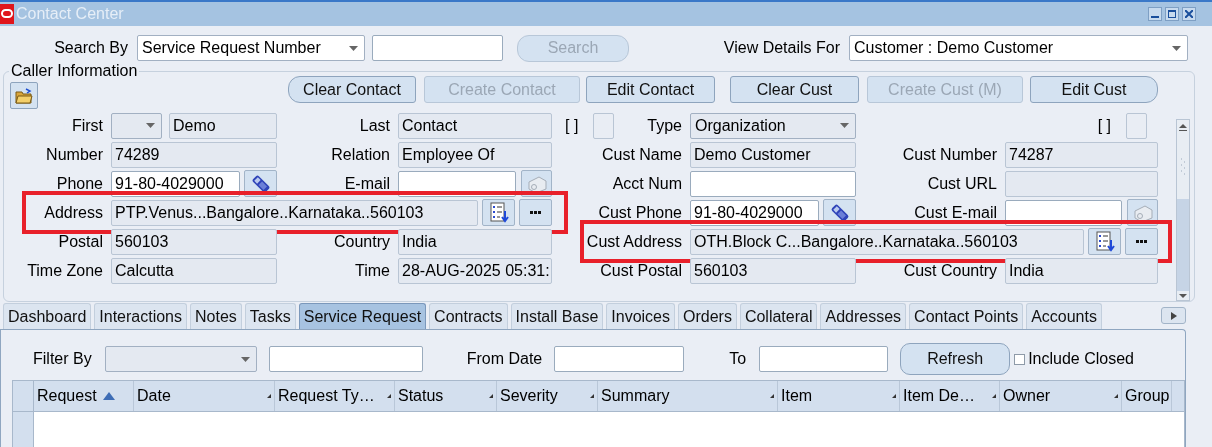 The image size is (1212, 447). What do you see at coordinates (1094, 89) in the screenshot?
I see `action-button: Edit Cust` at bounding box center [1094, 89].